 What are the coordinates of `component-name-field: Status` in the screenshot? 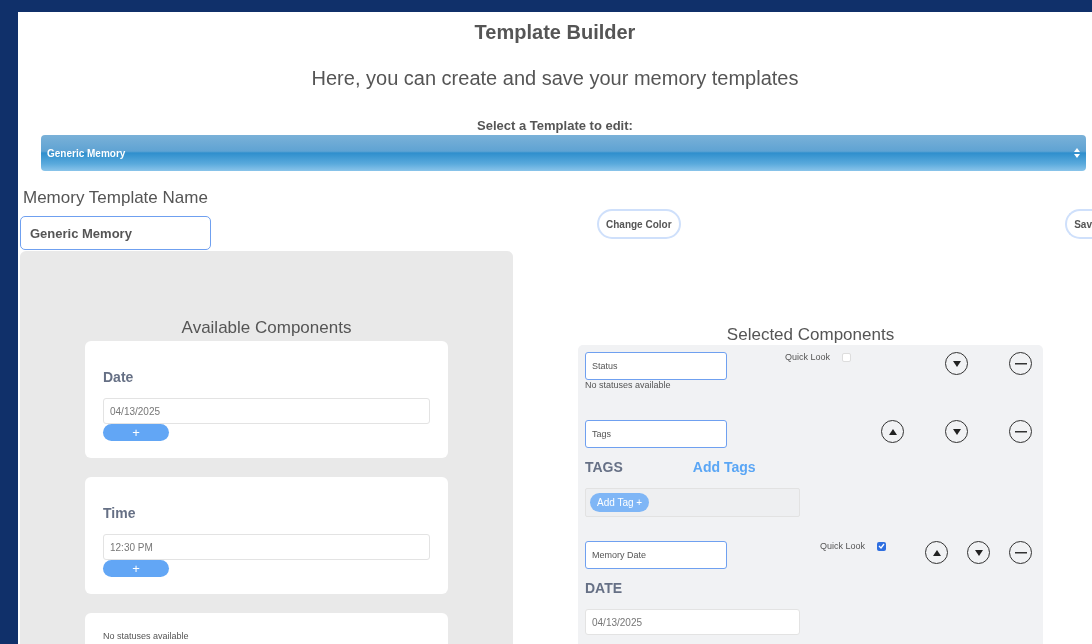 It's located at (656, 366).